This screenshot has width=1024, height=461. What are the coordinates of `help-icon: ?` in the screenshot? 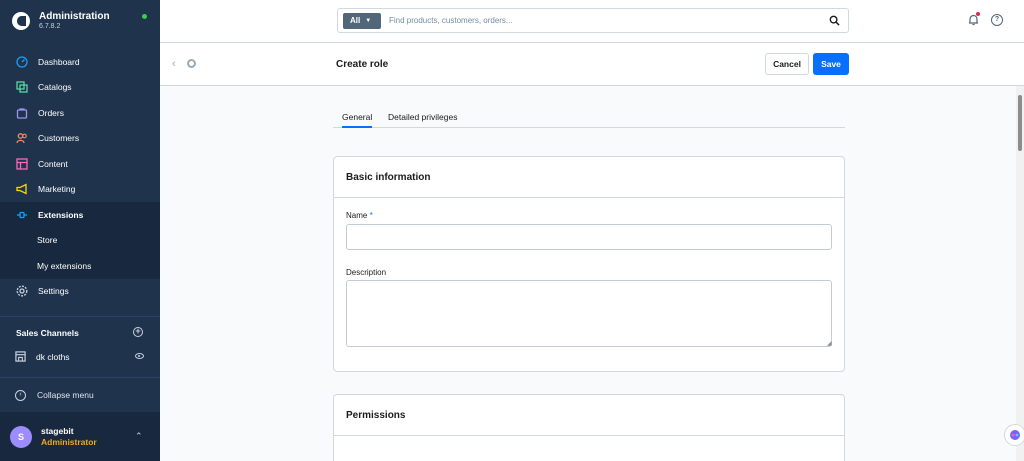 It's located at (997, 20).